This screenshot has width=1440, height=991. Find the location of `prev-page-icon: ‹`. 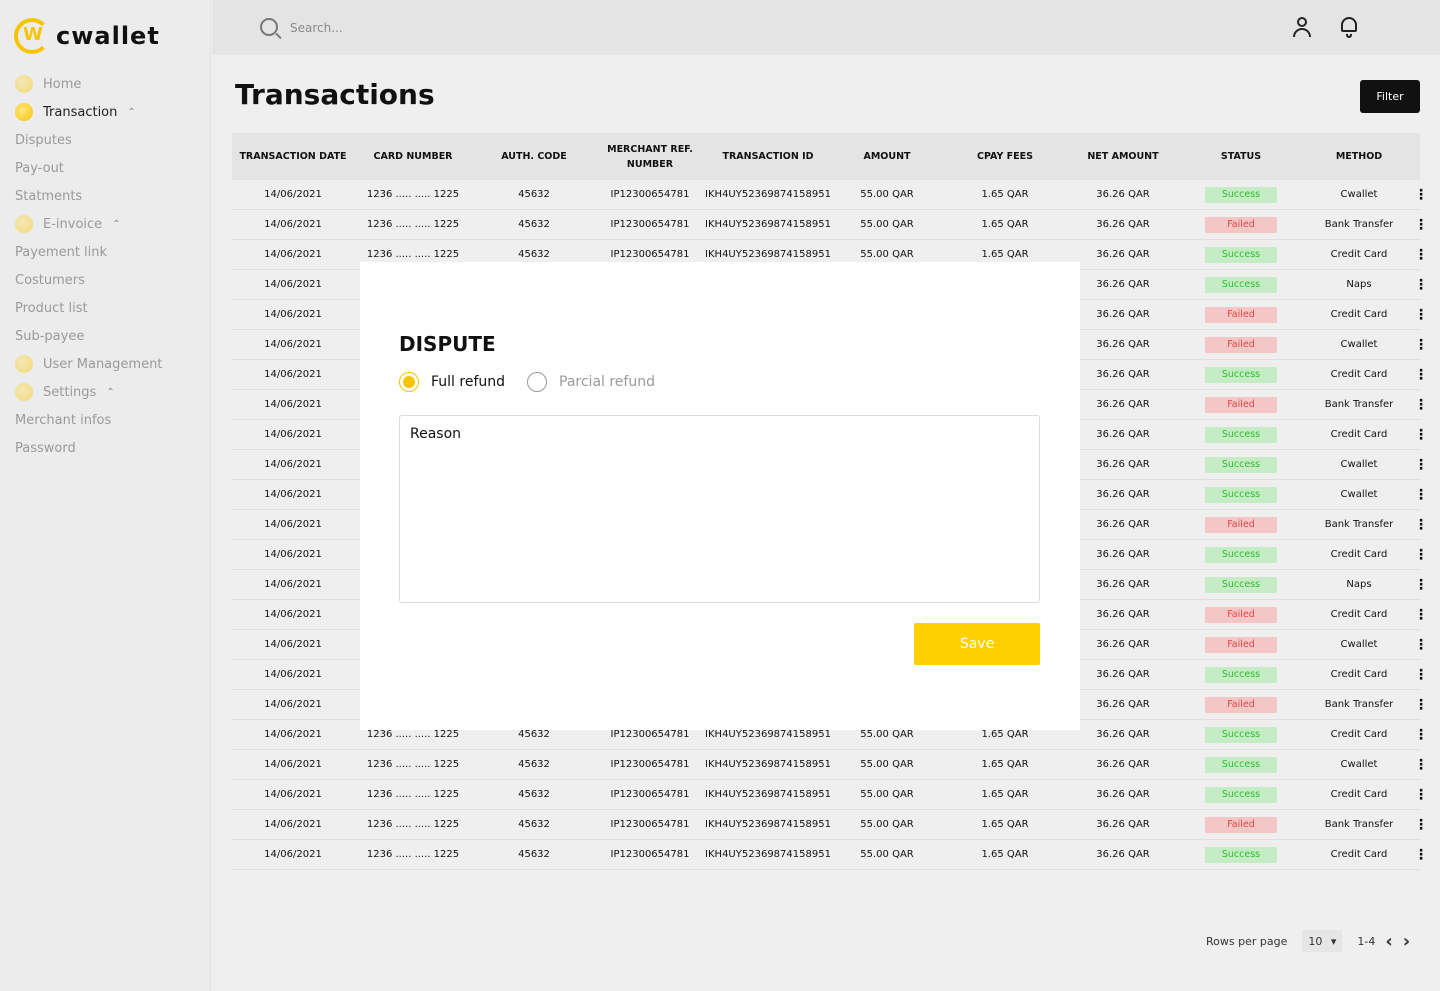

prev-page-icon: ‹ is located at coordinates (1388, 941).